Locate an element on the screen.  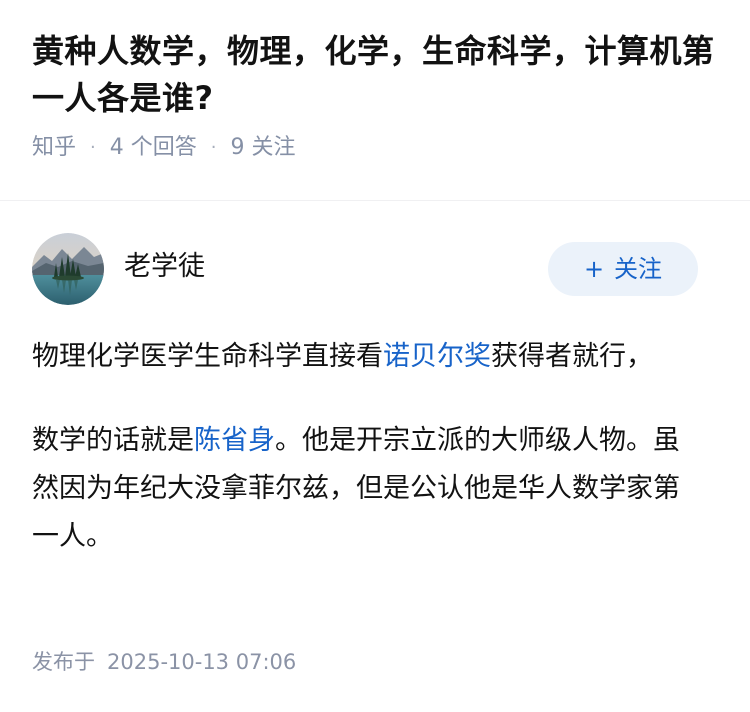
avatar is located at coordinates (68, 269).